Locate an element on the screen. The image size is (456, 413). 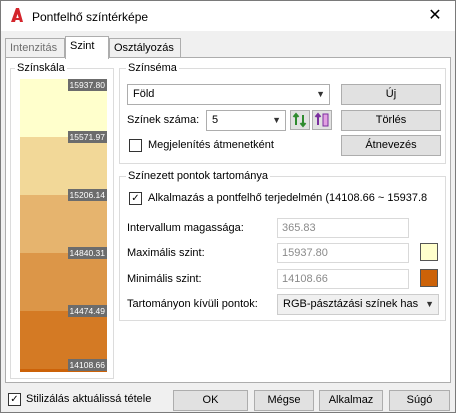
min-level-field: 14108.66 is located at coordinates (343, 279).